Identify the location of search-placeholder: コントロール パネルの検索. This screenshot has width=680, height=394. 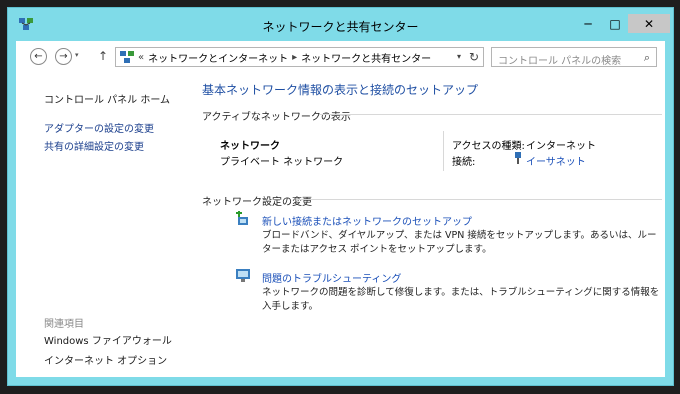
(560, 61).